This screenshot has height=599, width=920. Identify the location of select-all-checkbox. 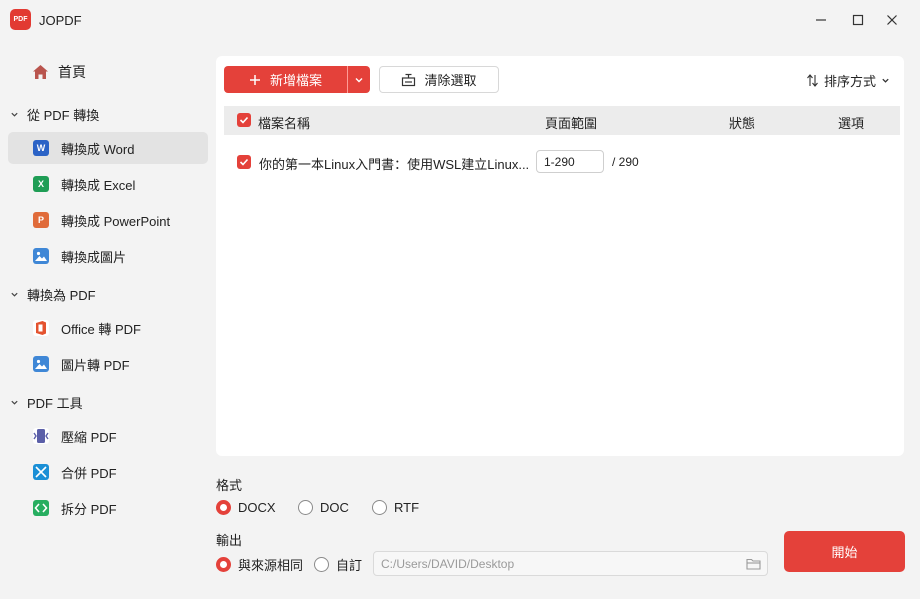
(244, 120).